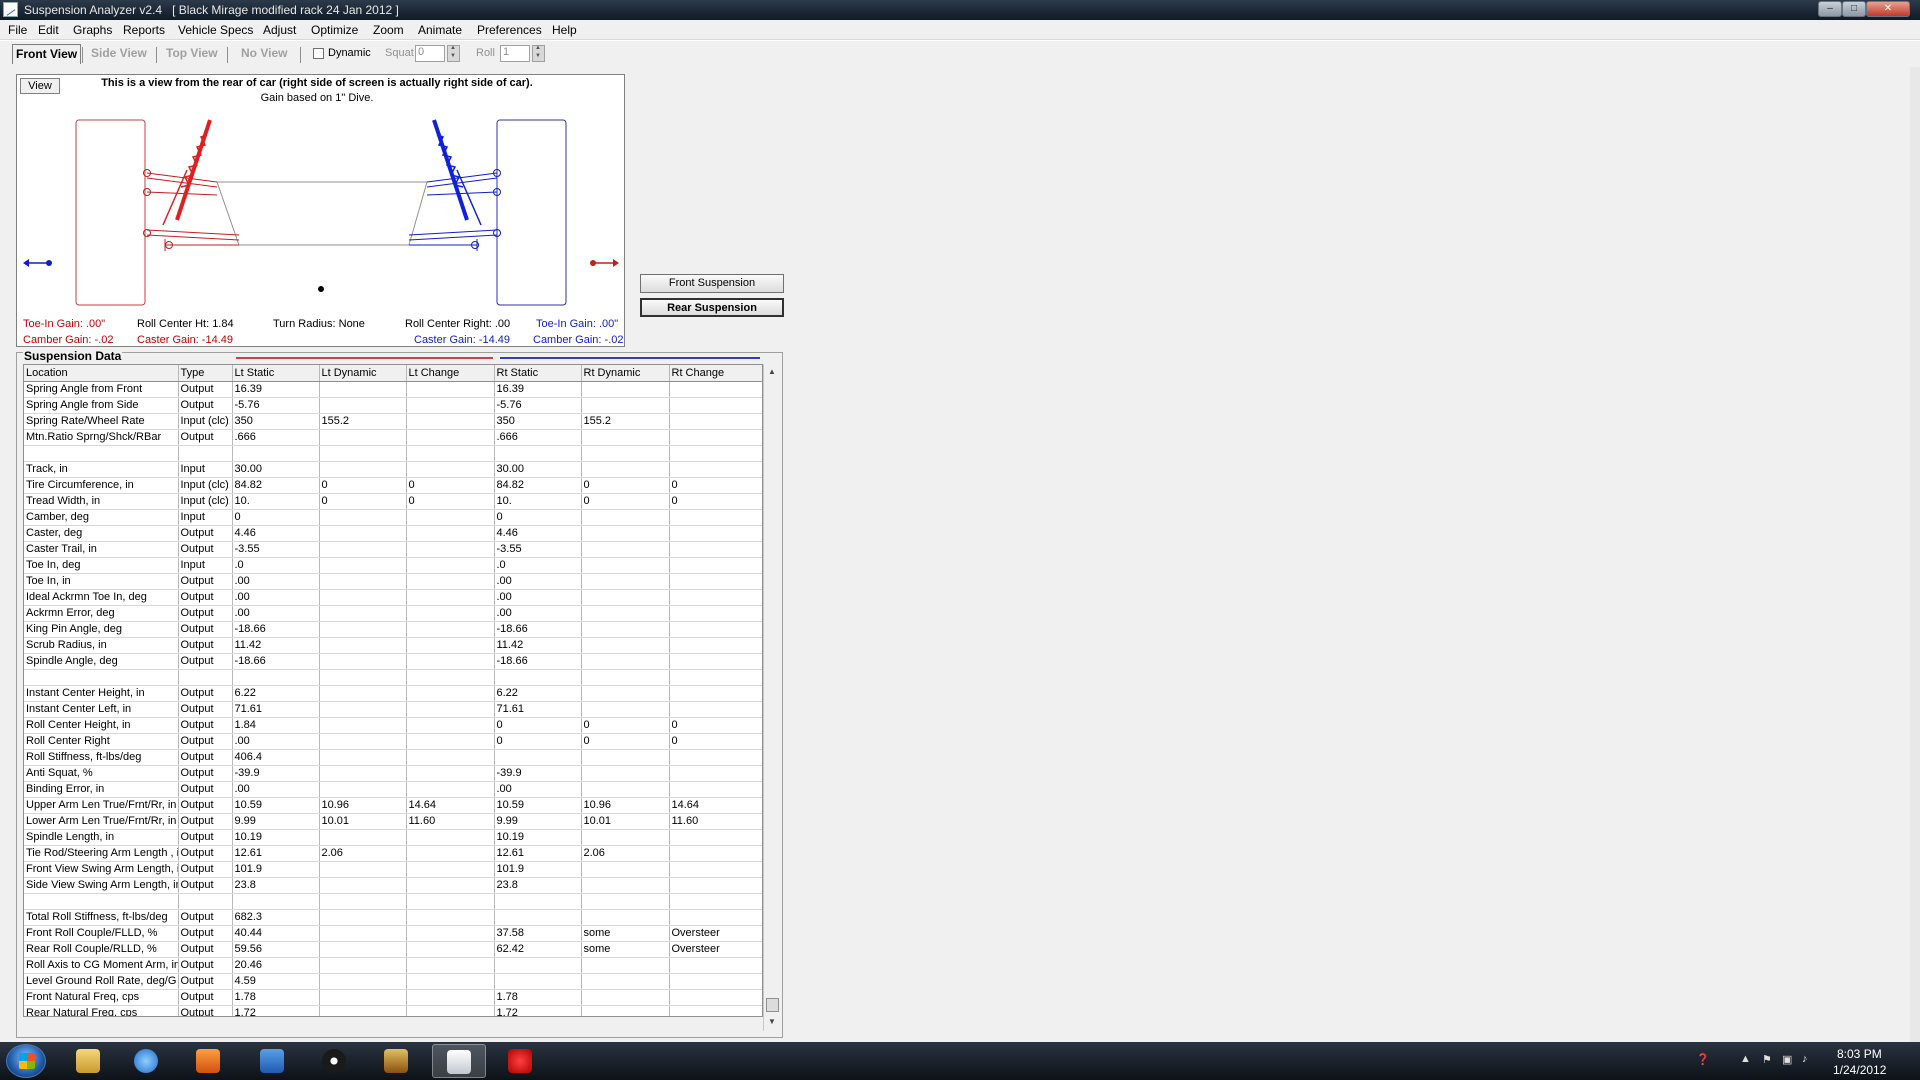 This screenshot has height=1080, width=1920. I want to click on table-cell: 101.9, so click(276, 869).